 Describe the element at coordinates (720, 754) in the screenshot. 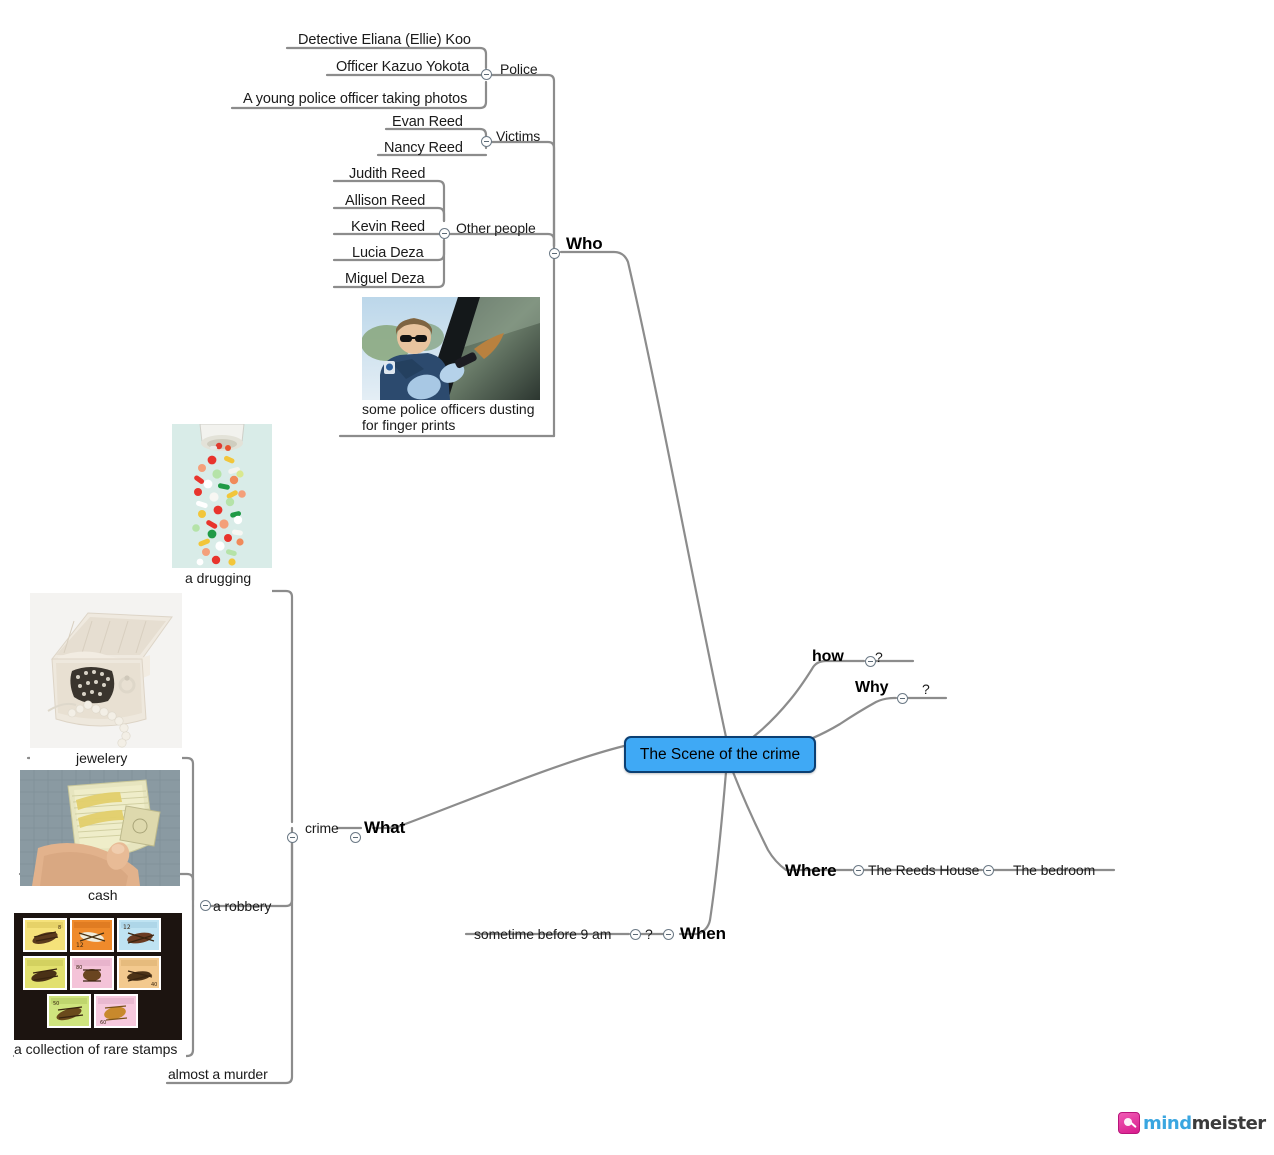

I see `root-node: The Scene of the crime` at that location.